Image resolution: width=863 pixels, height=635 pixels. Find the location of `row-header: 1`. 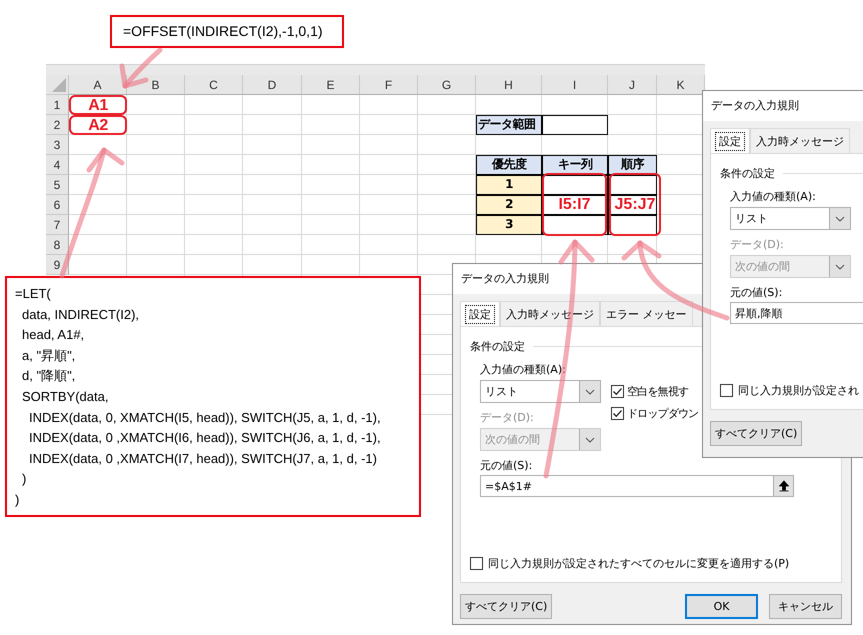

row-header: 1 is located at coordinates (57, 105).